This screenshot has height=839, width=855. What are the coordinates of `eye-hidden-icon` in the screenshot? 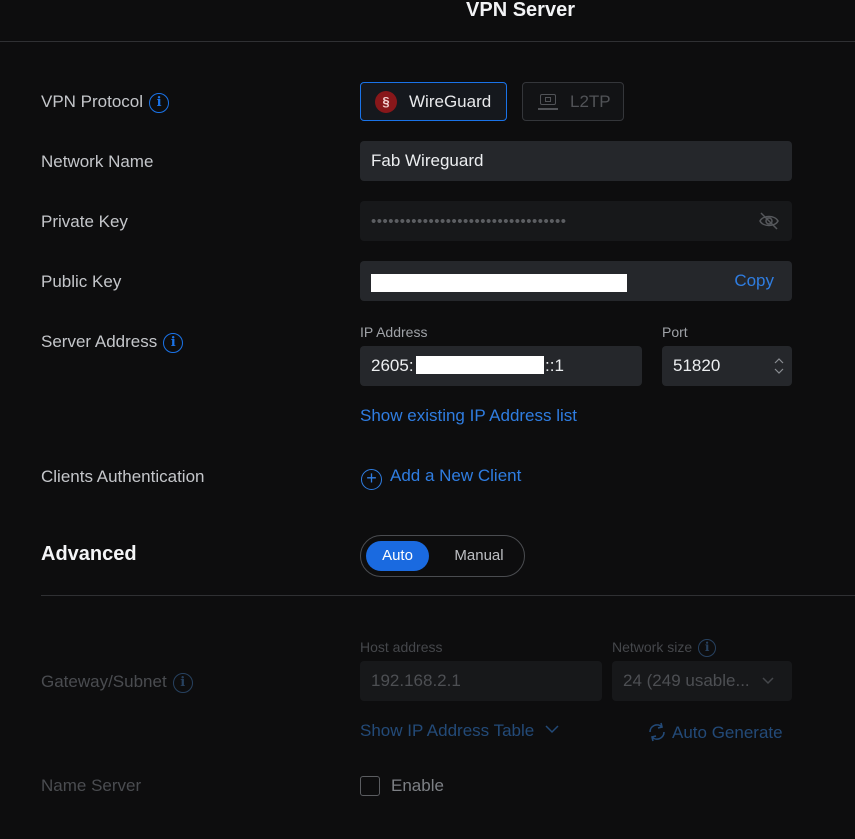 It's located at (769, 221).